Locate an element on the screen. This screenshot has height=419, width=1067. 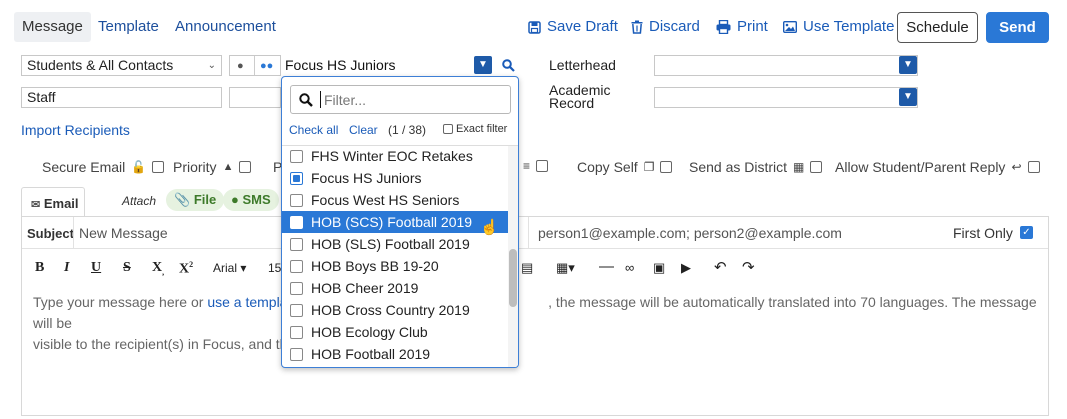
text-cursor is located at coordinates (320, 99).